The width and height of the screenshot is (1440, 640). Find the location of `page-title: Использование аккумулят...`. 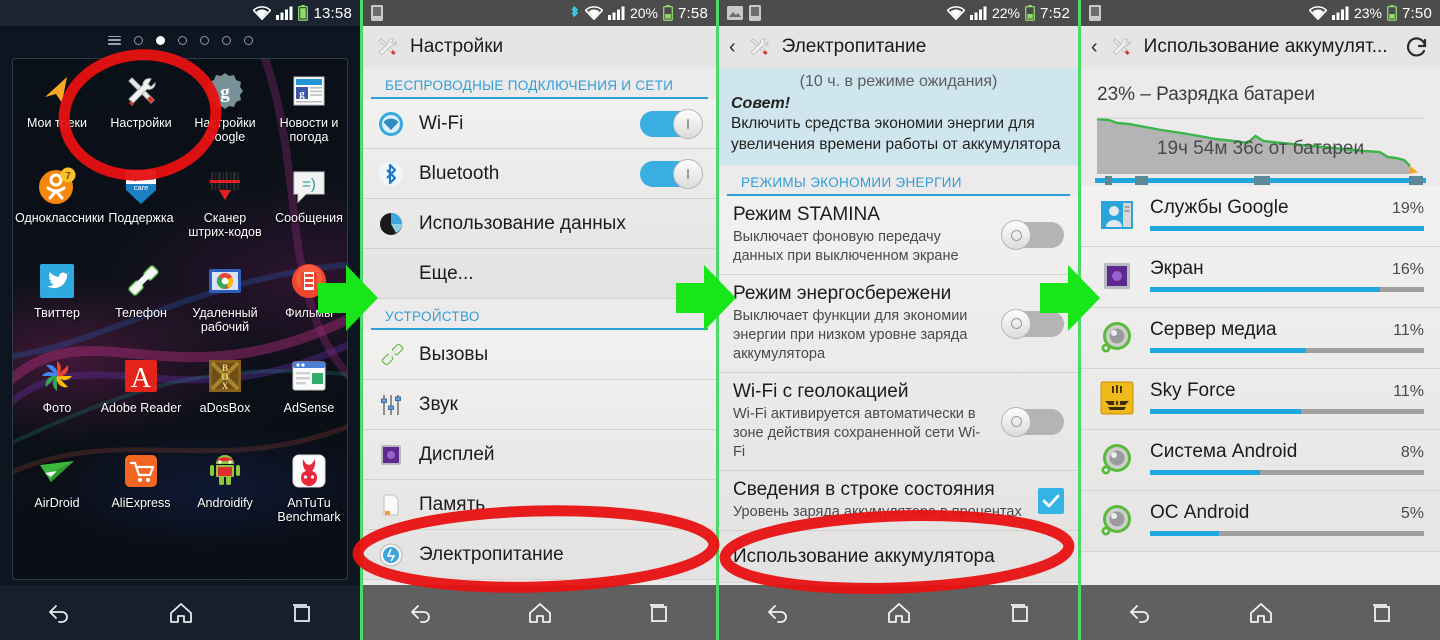

page-title: Использование аккумулят... is located at coordinates (1265, 46).